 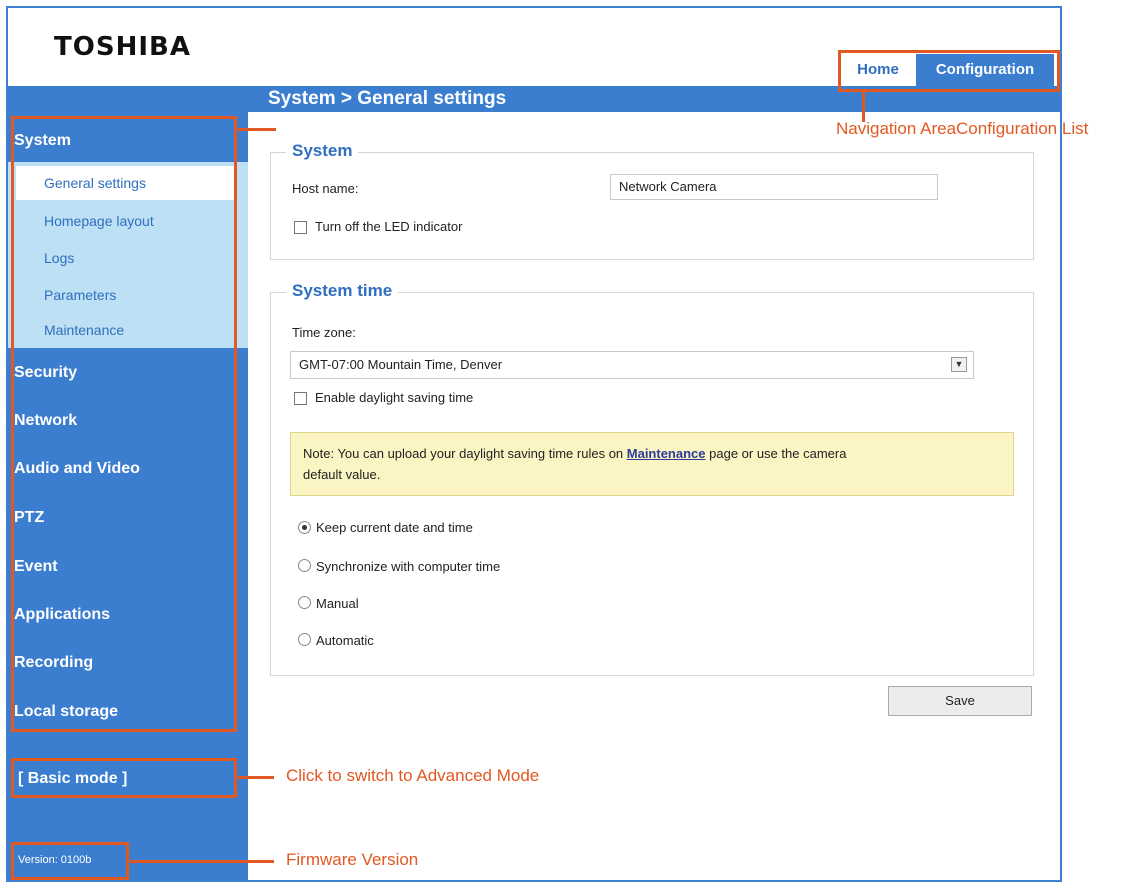 I want to click on chevron-down-icon: ▼, so click(x=959, y=364).